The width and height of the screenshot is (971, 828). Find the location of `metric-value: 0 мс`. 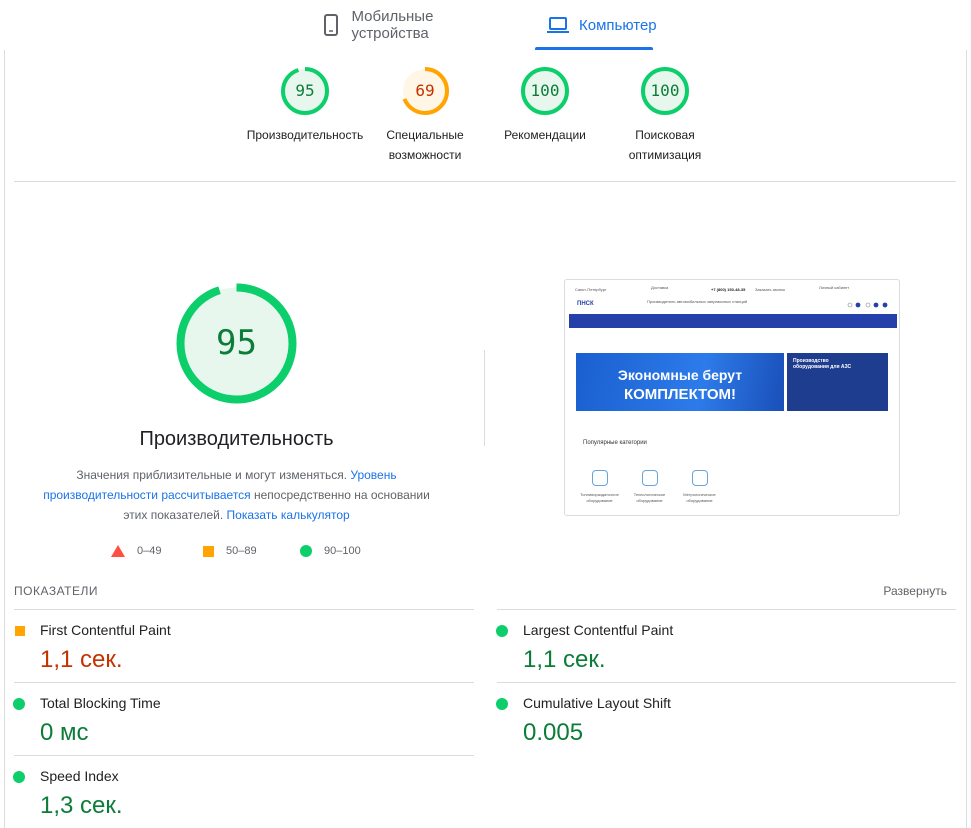

metric-value: 0 мс is located at coordinates (64, 732).